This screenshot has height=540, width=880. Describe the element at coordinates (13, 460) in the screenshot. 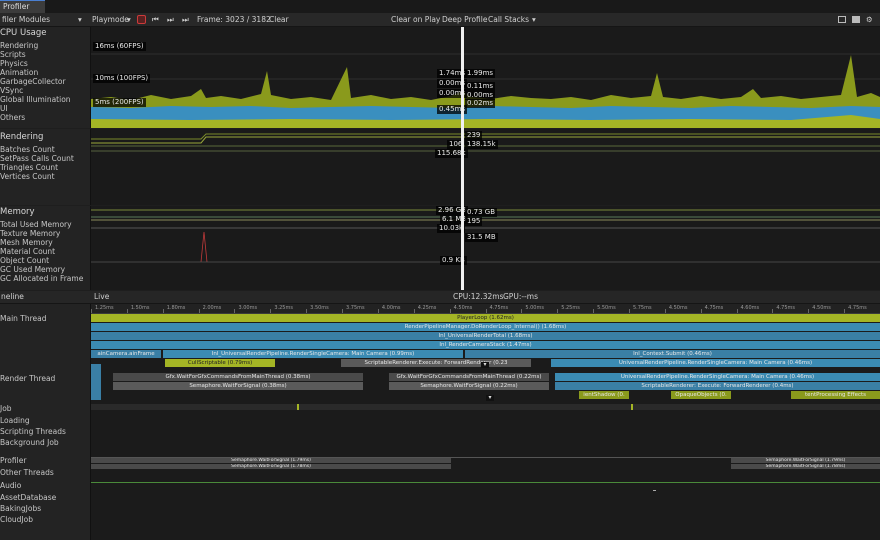

I see `thread-profiler: Profiler` at that location.